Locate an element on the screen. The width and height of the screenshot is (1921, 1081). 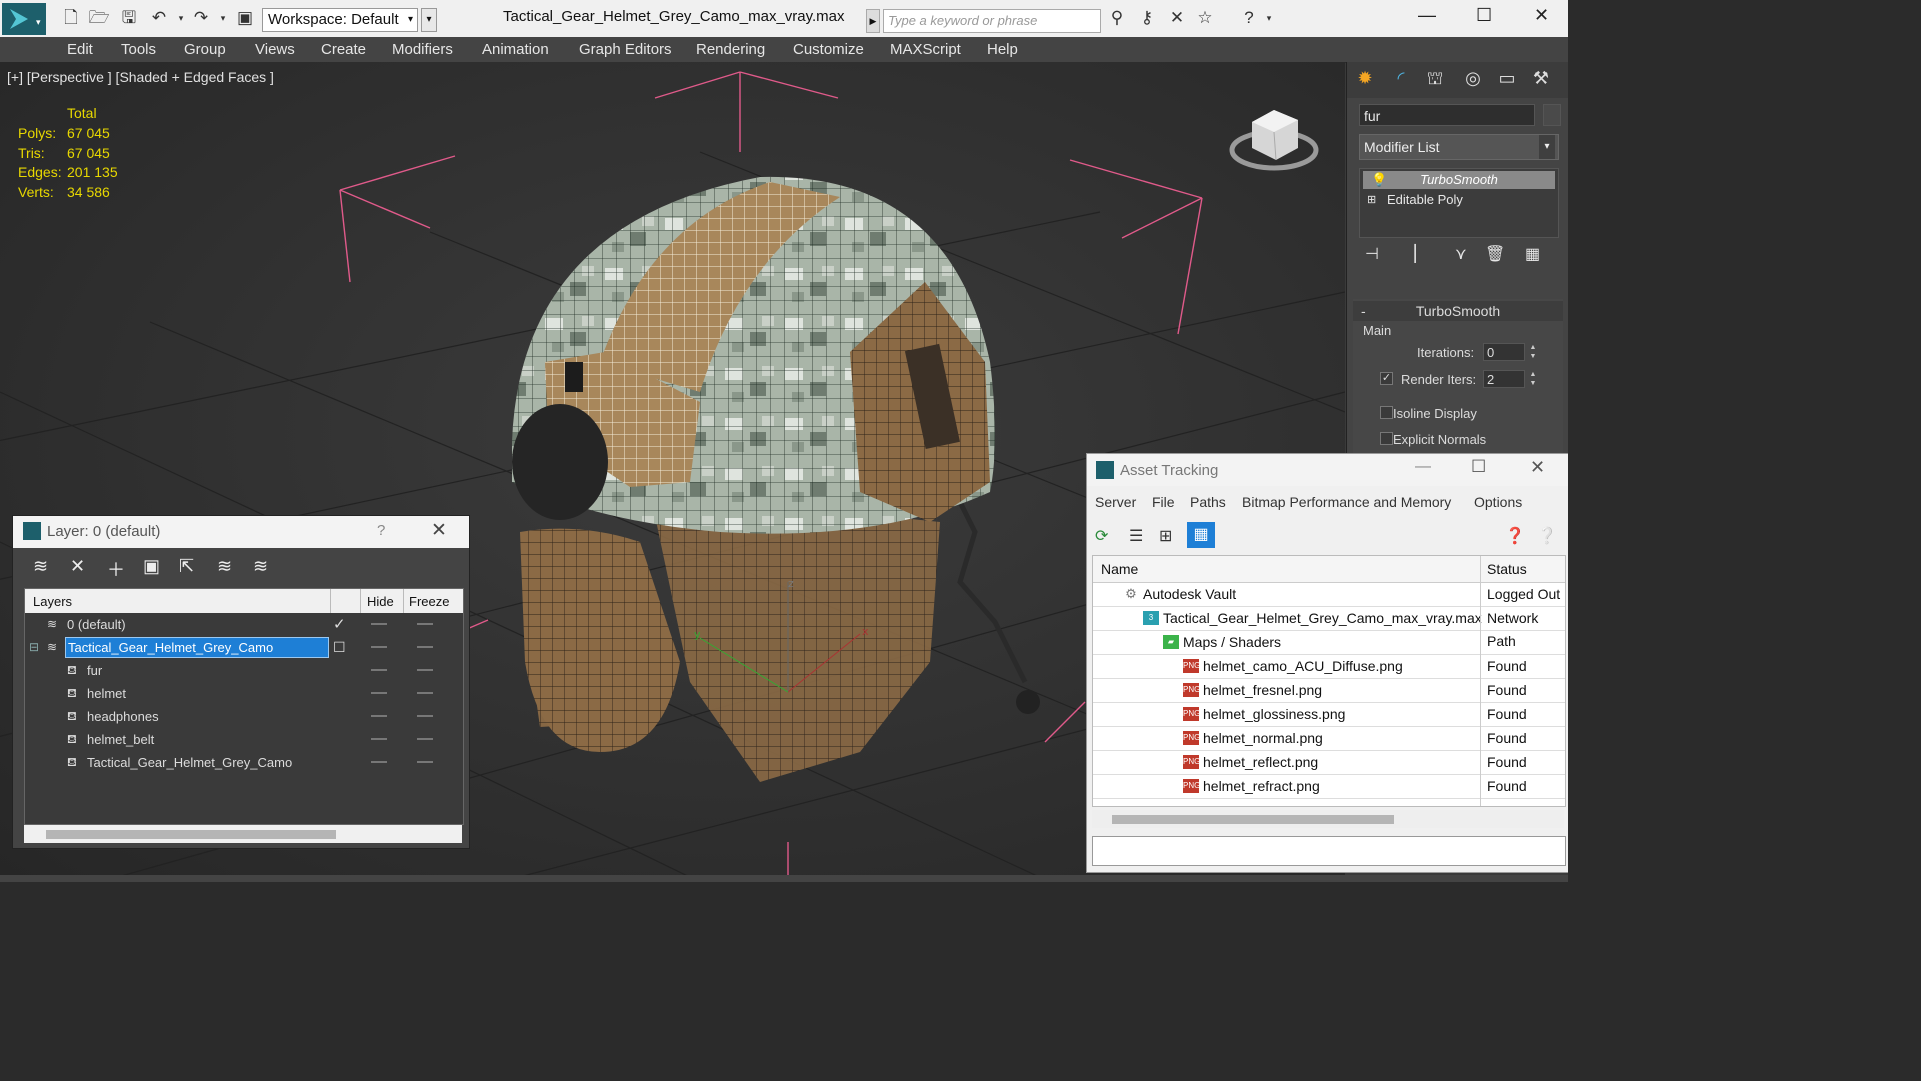
current-layer-check-icon: ✓ is located at coordinates (339, 624).